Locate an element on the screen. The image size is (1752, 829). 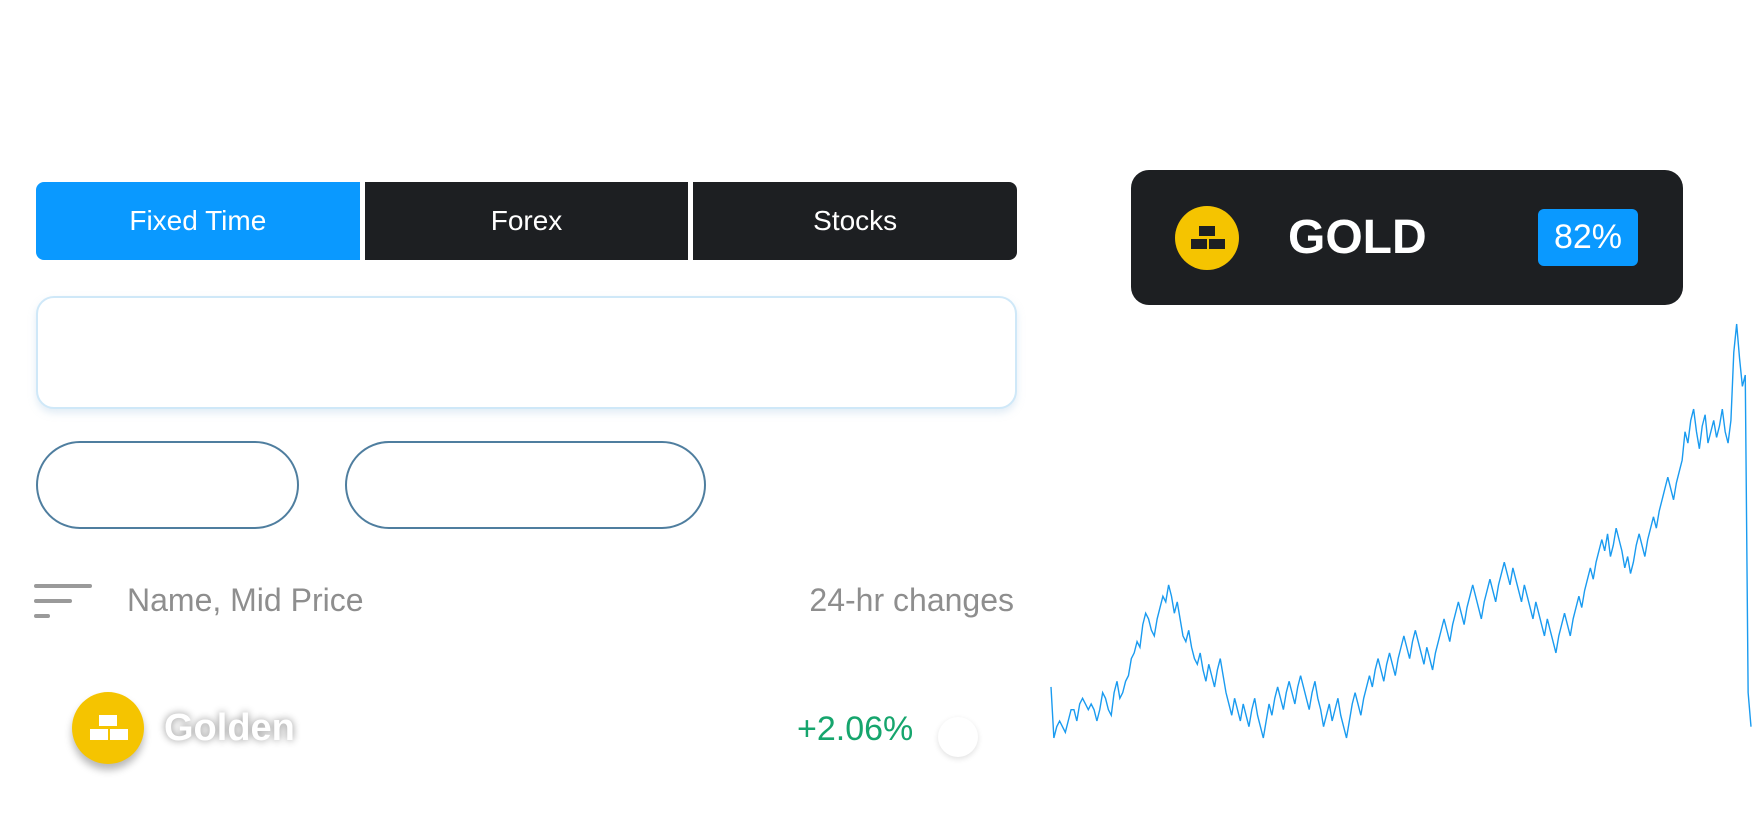
tab-forex: Forex is located at coordinates (526, 221).